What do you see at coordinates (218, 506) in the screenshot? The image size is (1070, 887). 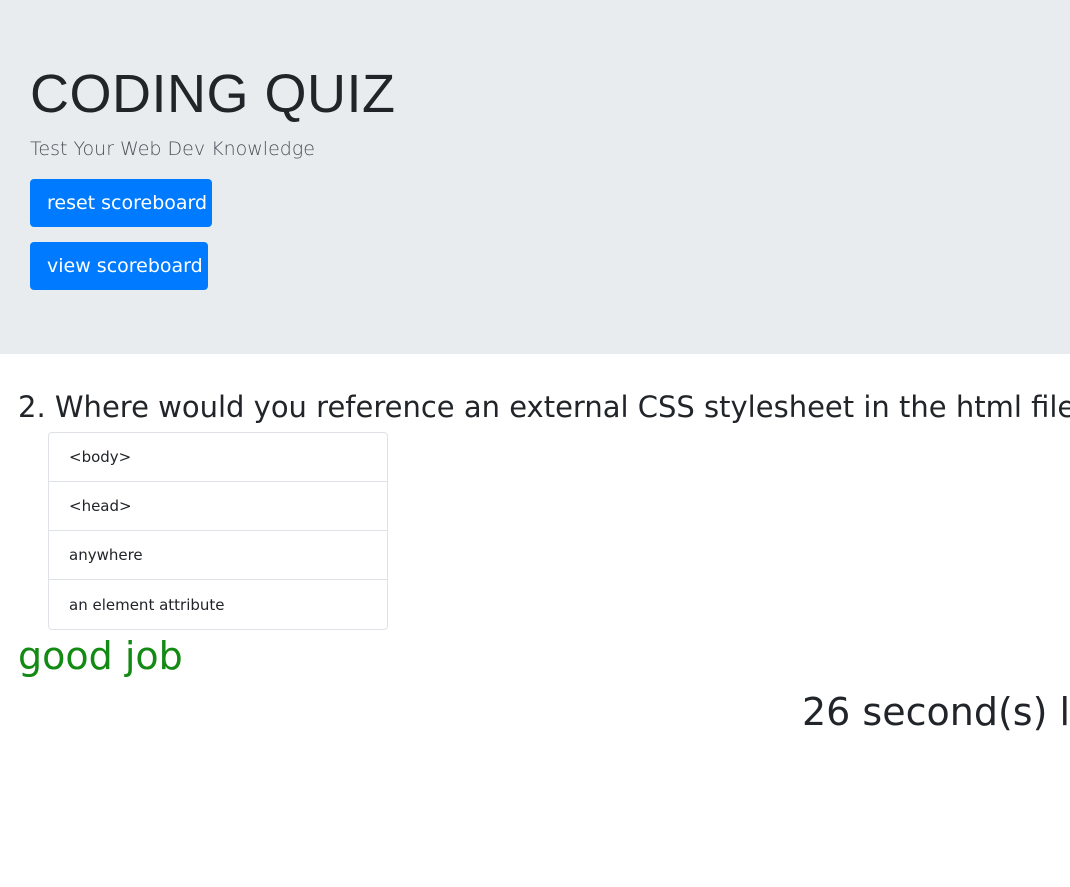 I see `answer-option-head: <head>` at bounding box center [218, 506].